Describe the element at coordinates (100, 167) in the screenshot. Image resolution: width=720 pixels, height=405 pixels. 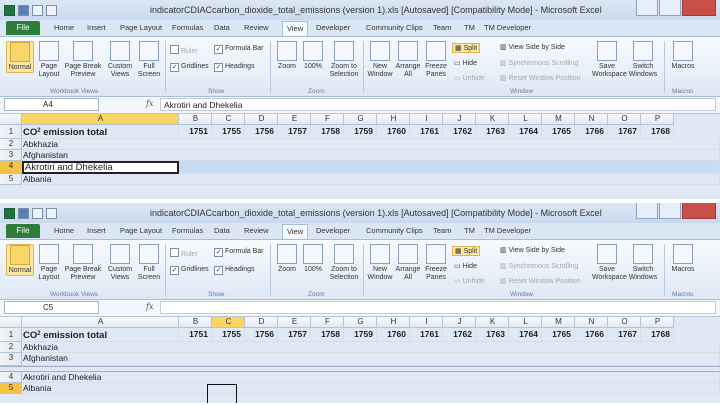
I see `active-cell: Akrotiri and Dhekelia` at that location.